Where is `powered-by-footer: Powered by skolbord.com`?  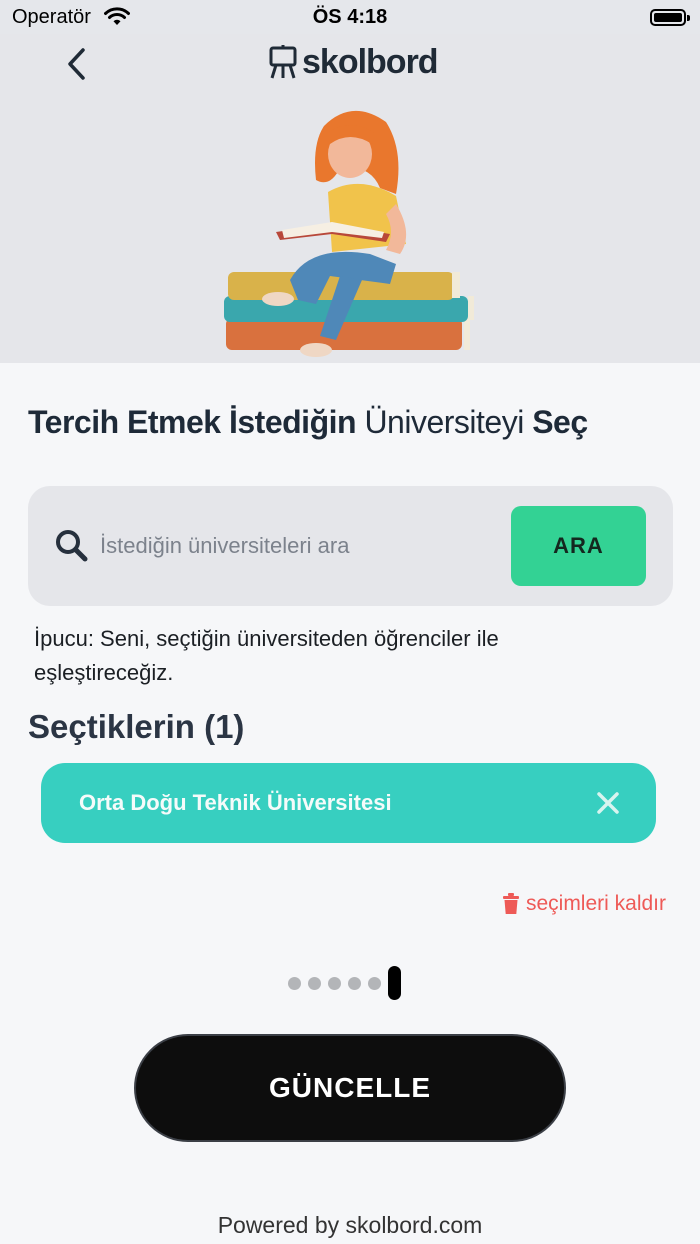 powered-by-footer: Powered by skolbord.com is located at coordinates (350, 1225).